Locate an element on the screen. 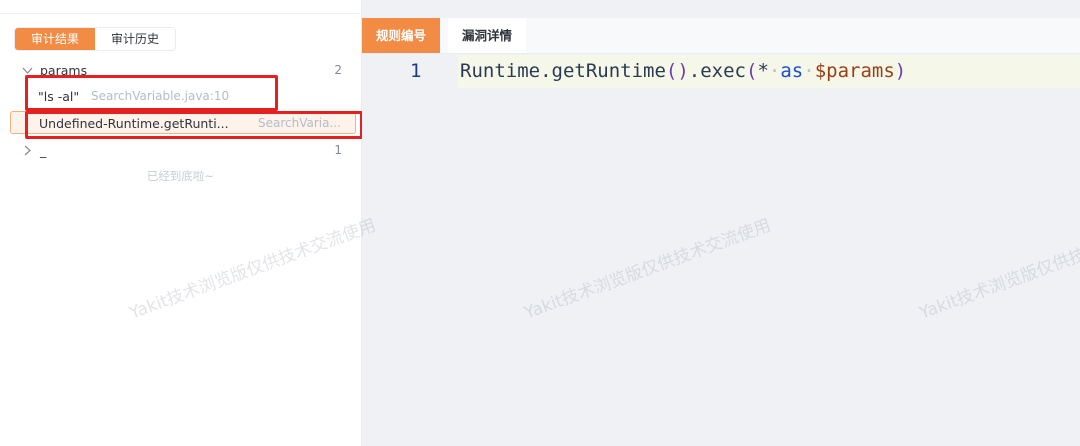 This screenshot has width=1080, height=446. divider is located at coordinates (180, 13).